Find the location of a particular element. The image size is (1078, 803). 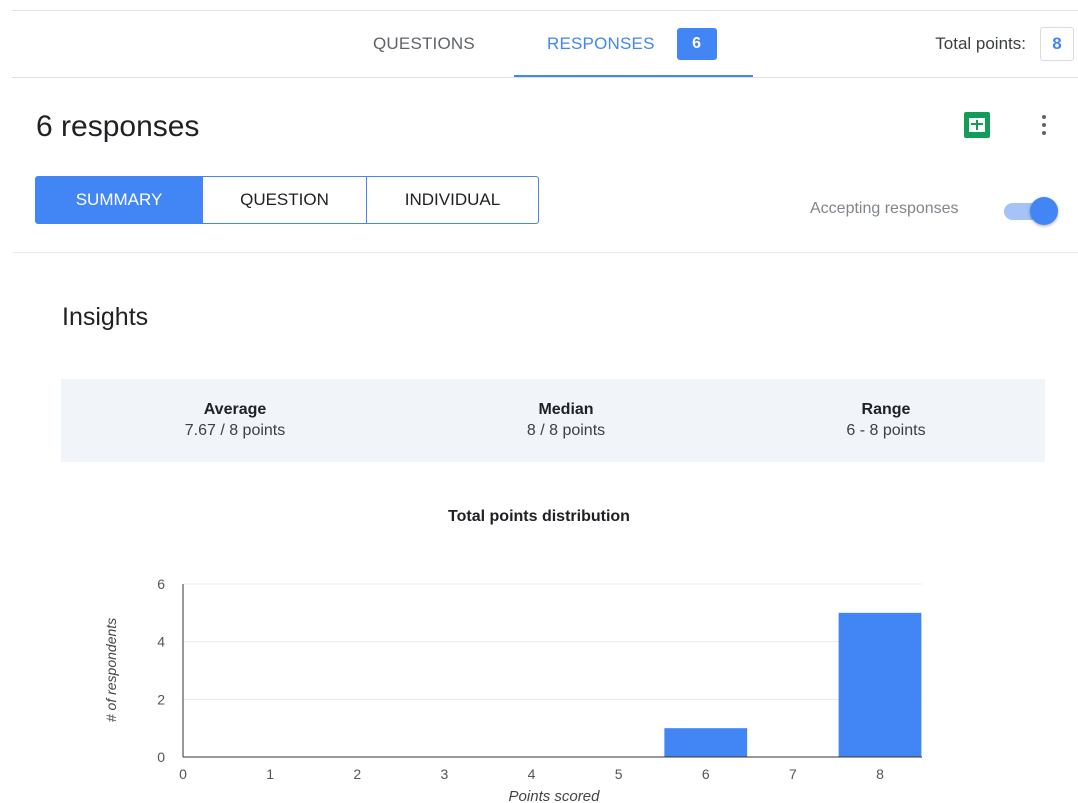

tab-responses-label: RESPONSES is located at coordinates (601, 43).